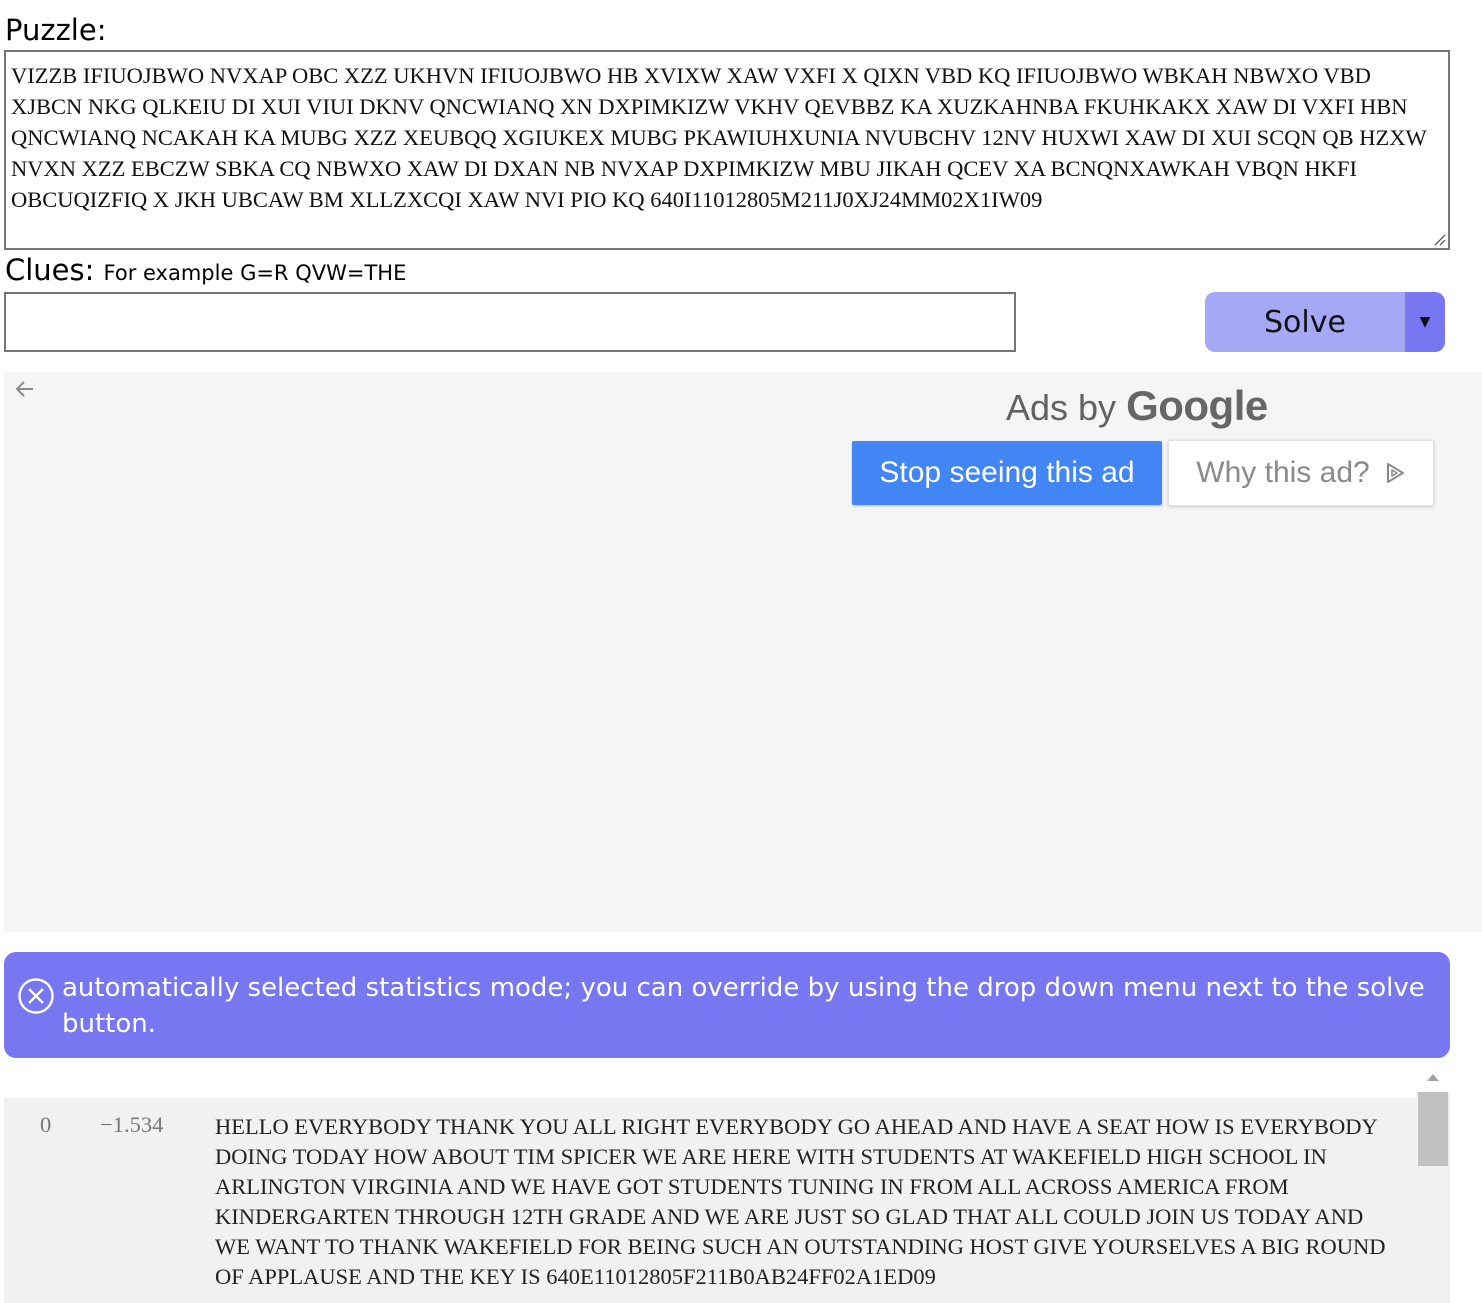 This screenshot has height=1303, width=1482. What do you see at coordinates (1433, 1077) in the screenshot?
I see `scroll-up-arrow-icon` at bounding box center [1433, 1077].